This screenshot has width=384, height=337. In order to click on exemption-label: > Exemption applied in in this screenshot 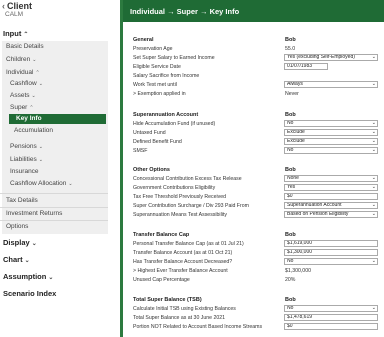, I will do `click(159, 94)`.